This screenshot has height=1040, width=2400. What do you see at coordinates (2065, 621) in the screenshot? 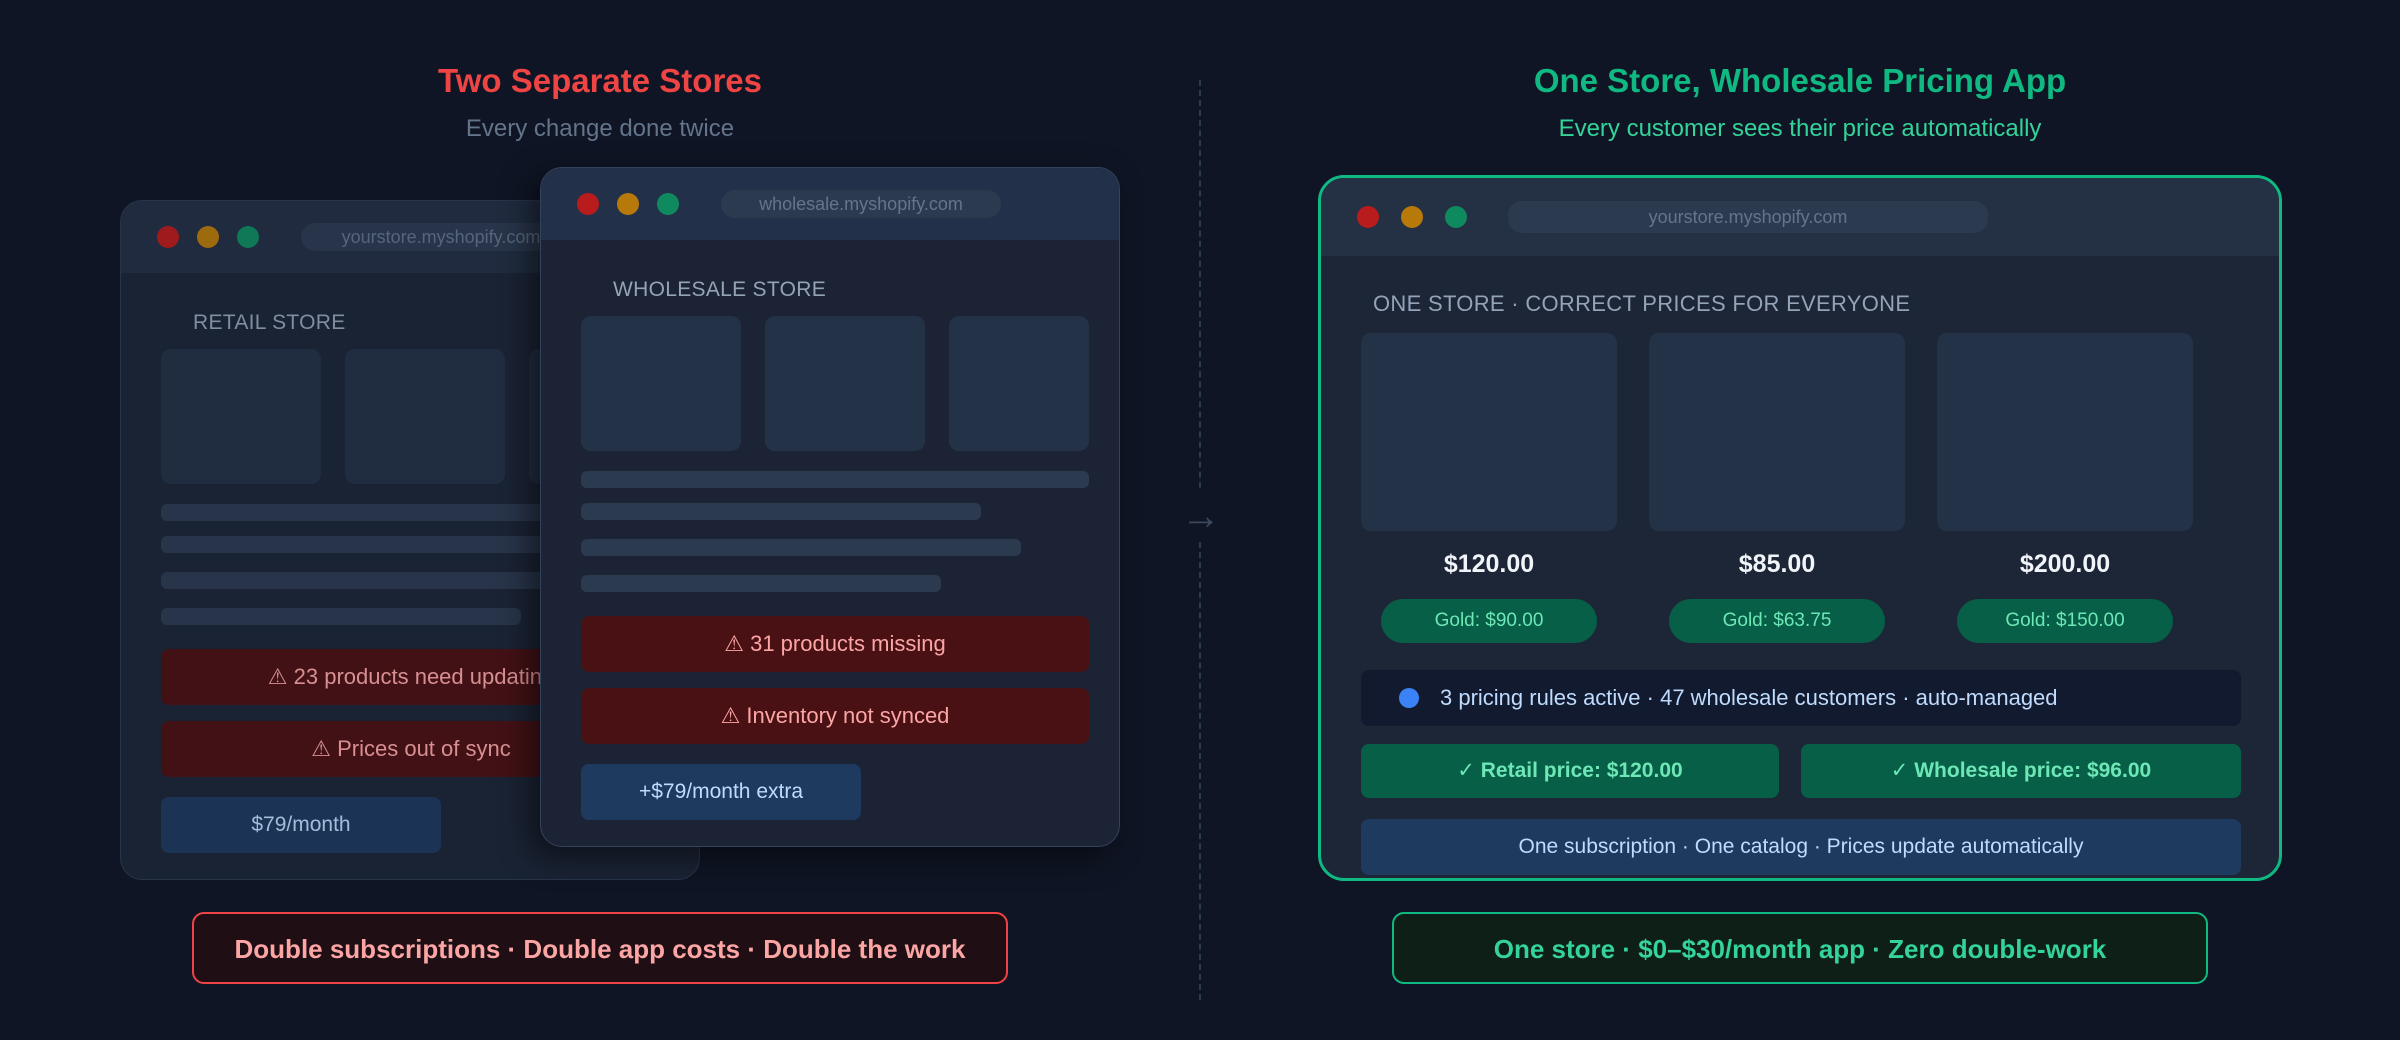
I see `product-3-gold-price-badge: Gold: $150.00` at bounding box center [2065, 621].